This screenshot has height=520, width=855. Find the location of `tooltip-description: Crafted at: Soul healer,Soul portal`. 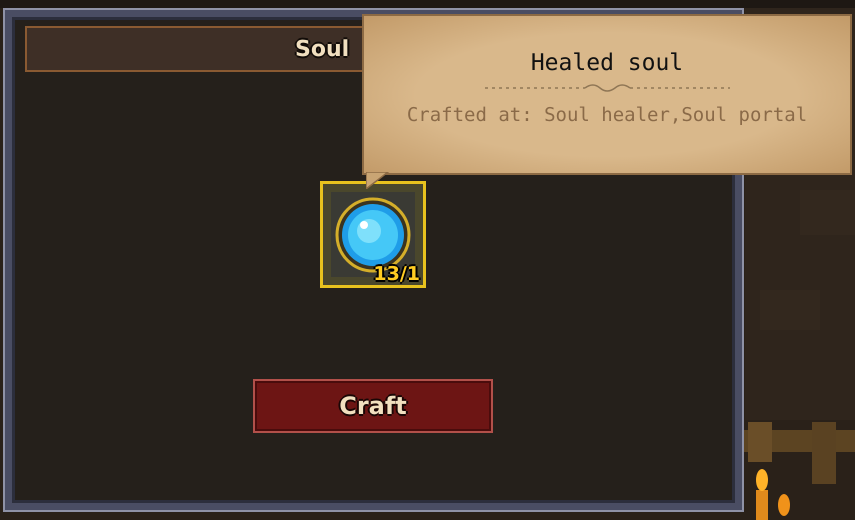

tooltip-description: Crafted at: Soul healer,Soul portal is located at coordinates (607, 115).